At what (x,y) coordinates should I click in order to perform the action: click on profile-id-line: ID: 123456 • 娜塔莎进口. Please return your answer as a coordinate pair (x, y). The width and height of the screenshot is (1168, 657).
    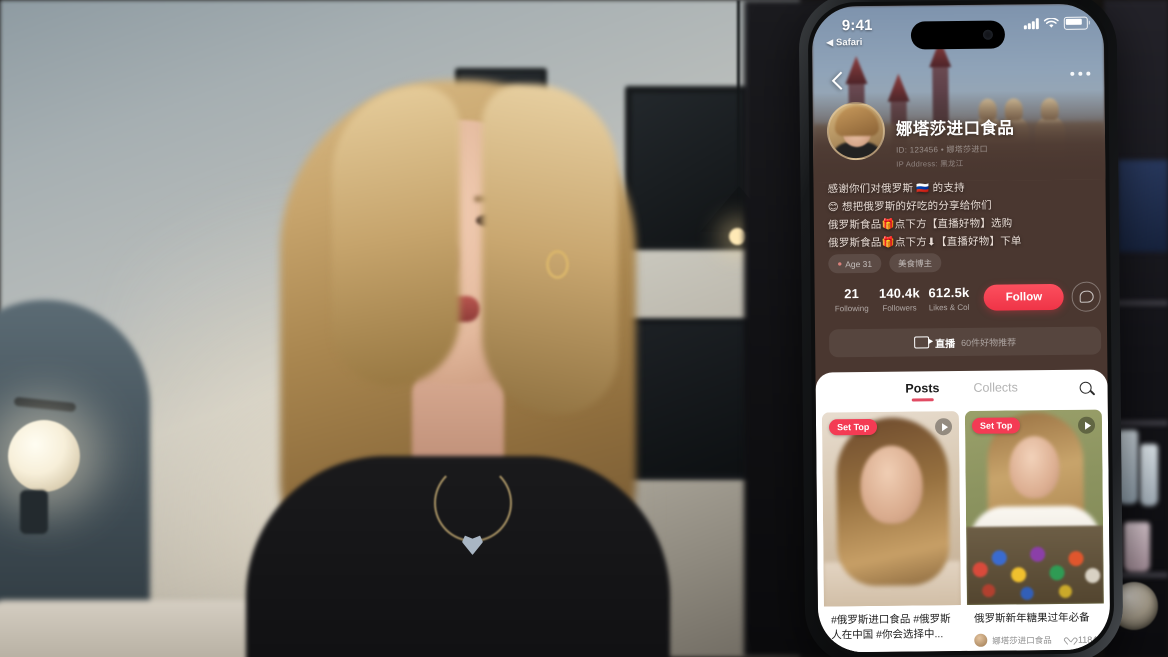
    Looking at the image, I should click on (942, 149).